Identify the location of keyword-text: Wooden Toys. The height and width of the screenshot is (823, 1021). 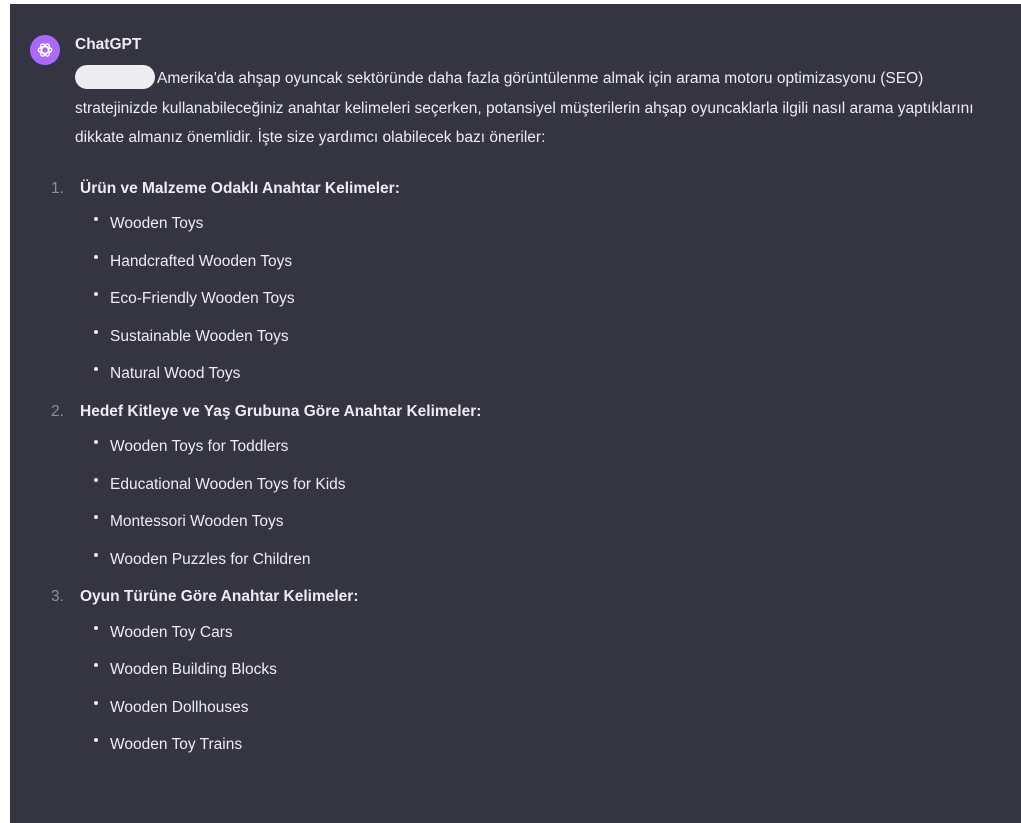
(157, 223).